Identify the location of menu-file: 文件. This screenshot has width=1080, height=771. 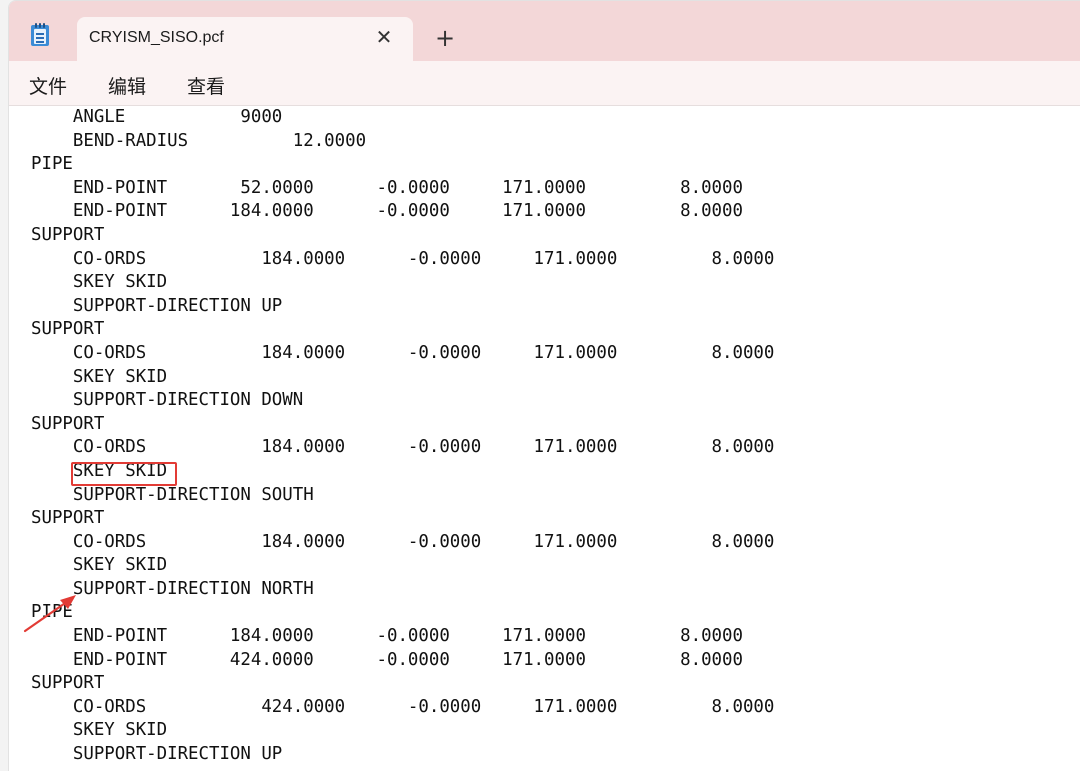
(48, 85).